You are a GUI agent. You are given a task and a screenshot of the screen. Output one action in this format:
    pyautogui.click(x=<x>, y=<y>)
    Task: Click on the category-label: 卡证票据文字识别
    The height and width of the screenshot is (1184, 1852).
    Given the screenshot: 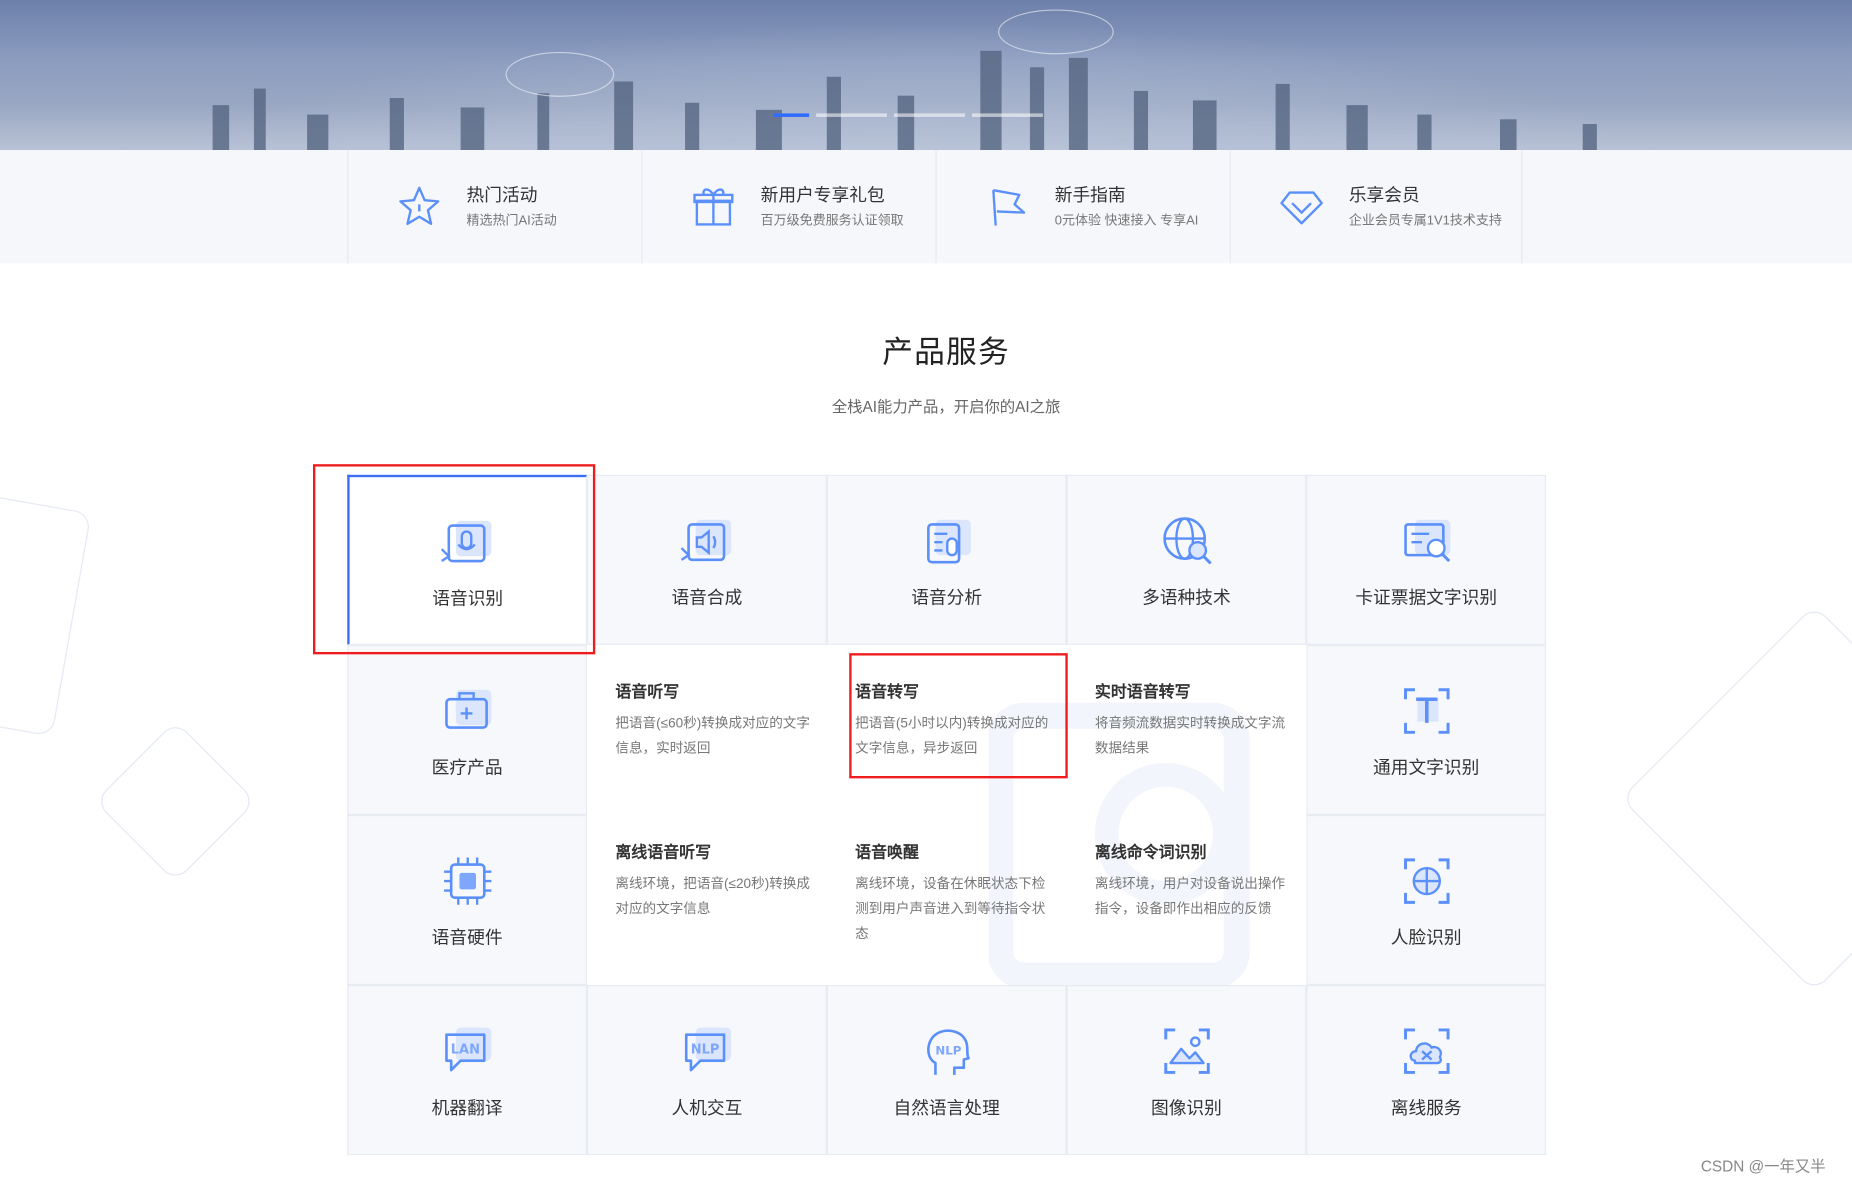 What is the action you would take?
    pyautogui.click(x=1426, y=598)
    